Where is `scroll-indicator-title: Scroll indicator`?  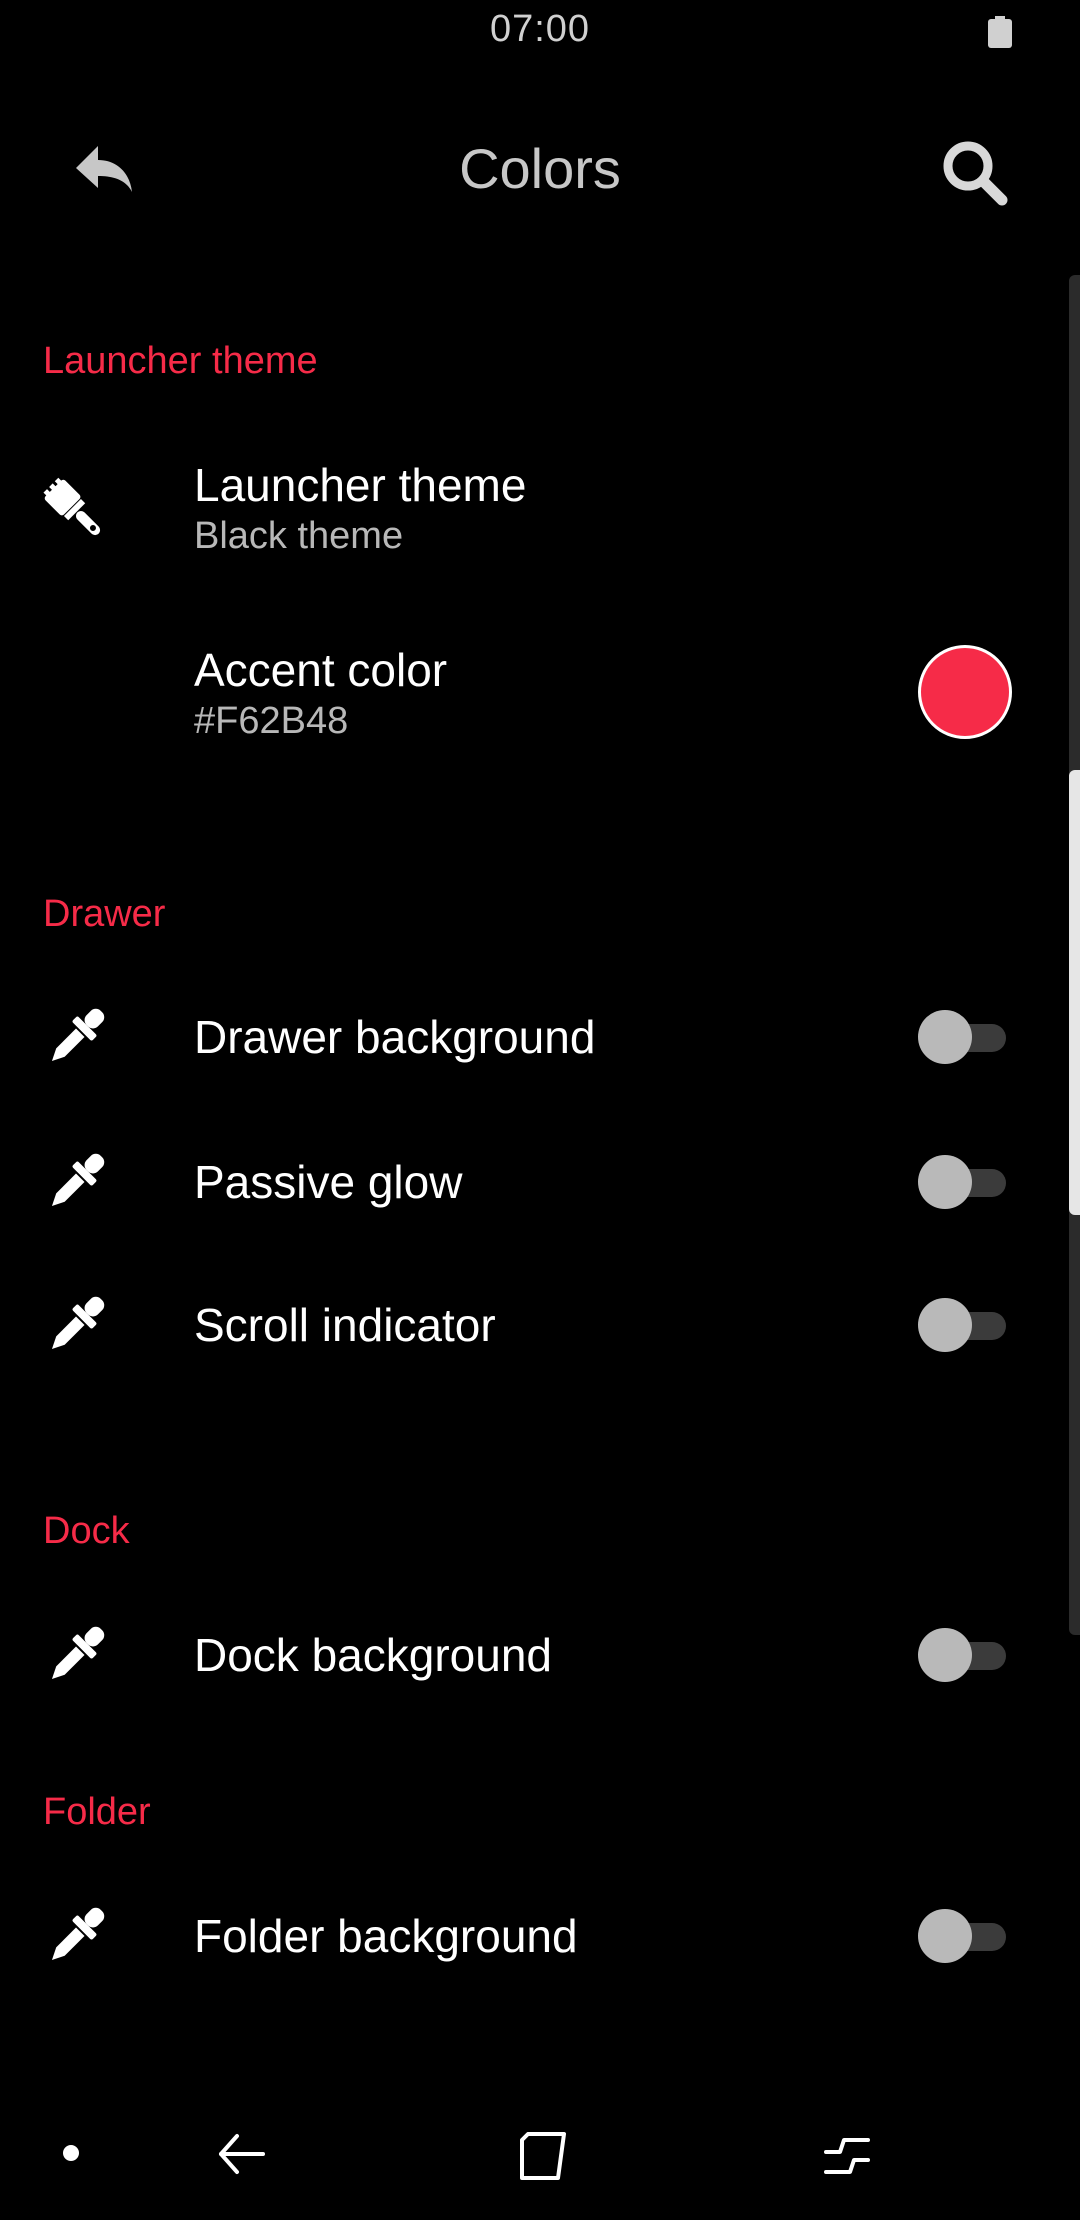
scroll-indicator-title: Scroll indicator is located at coordinates (345, 1325).